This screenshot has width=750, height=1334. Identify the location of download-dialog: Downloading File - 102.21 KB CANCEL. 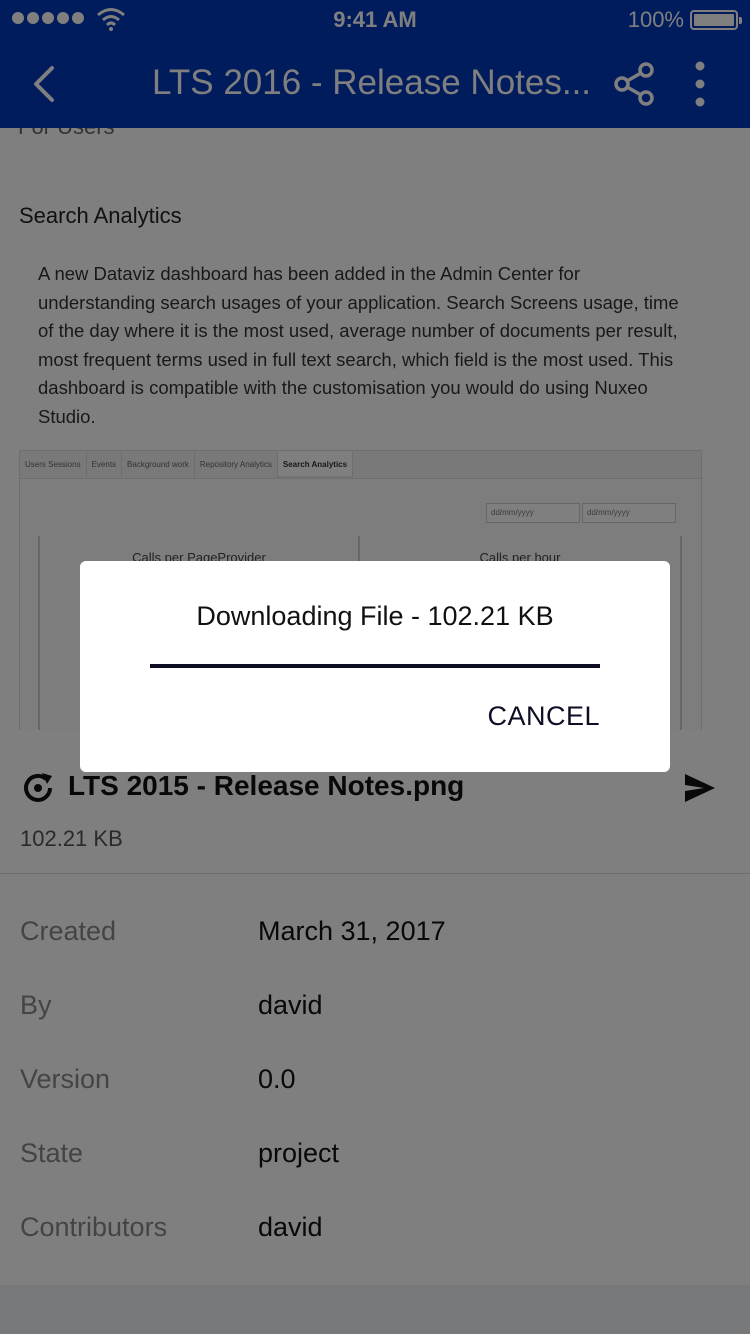
(375, 666).